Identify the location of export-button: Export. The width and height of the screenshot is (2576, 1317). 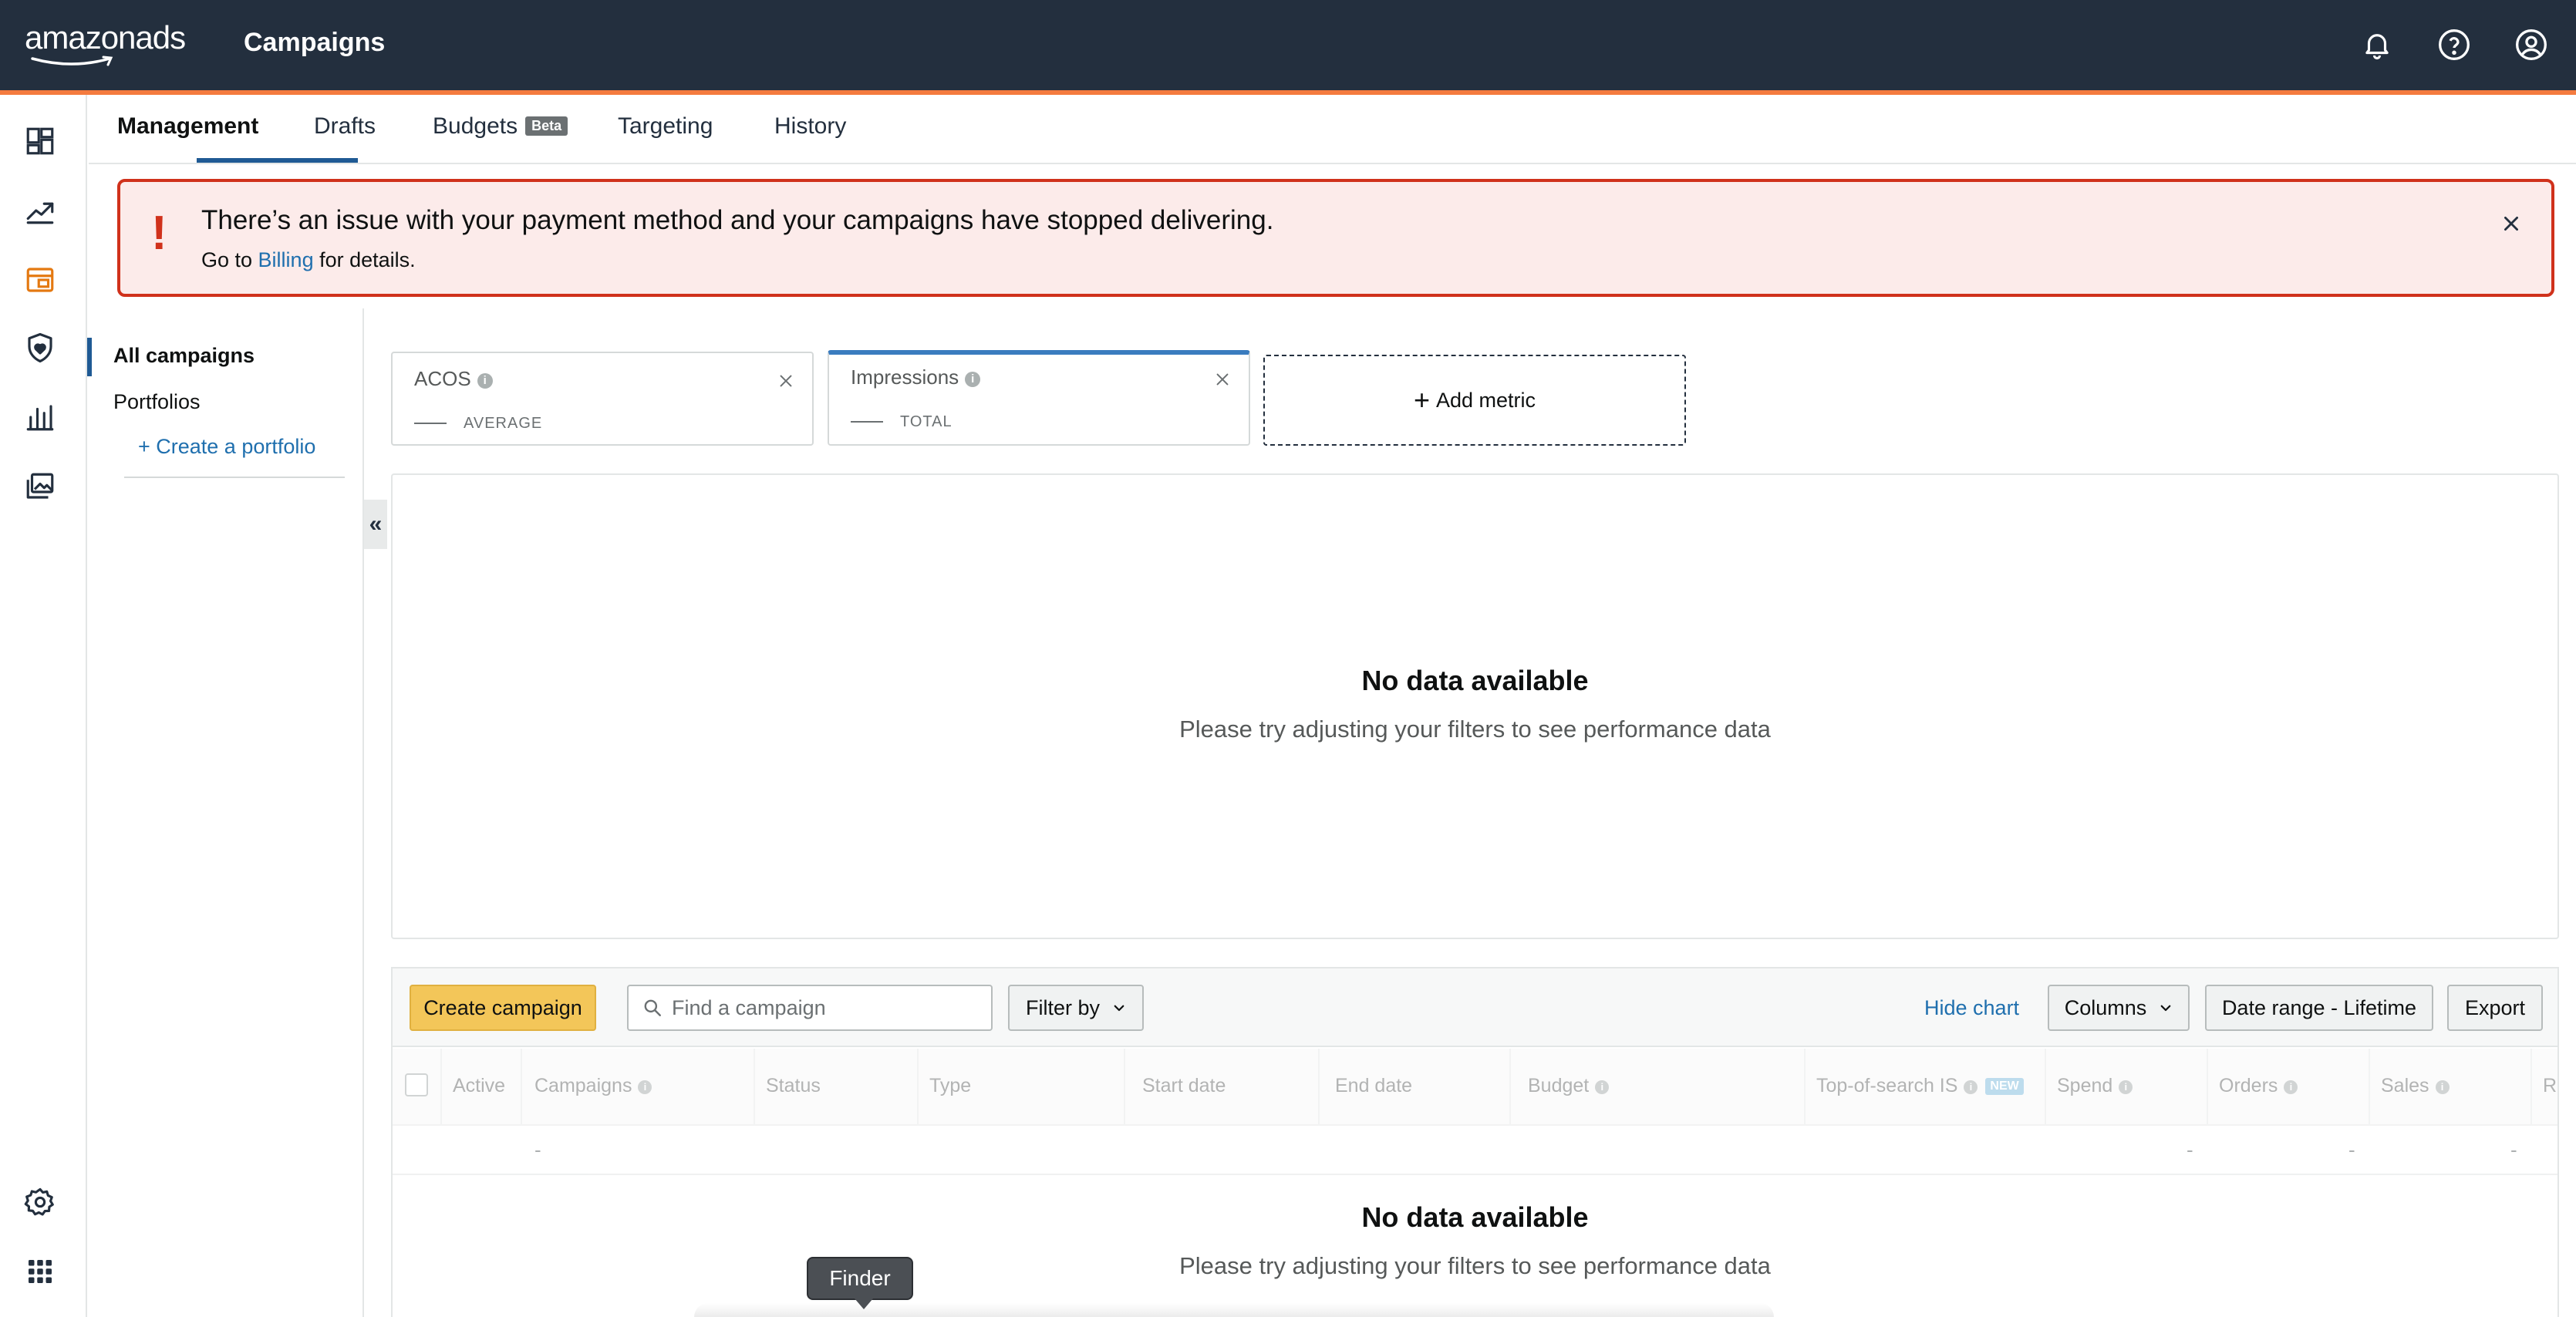
(2495, 1008).